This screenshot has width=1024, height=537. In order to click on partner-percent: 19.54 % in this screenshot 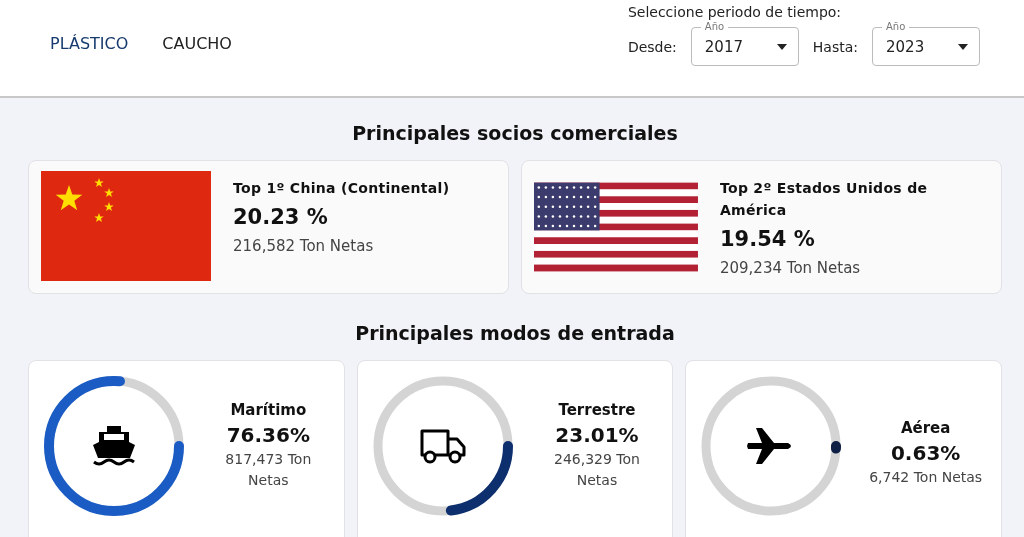, I will do `click(767, 239)`.